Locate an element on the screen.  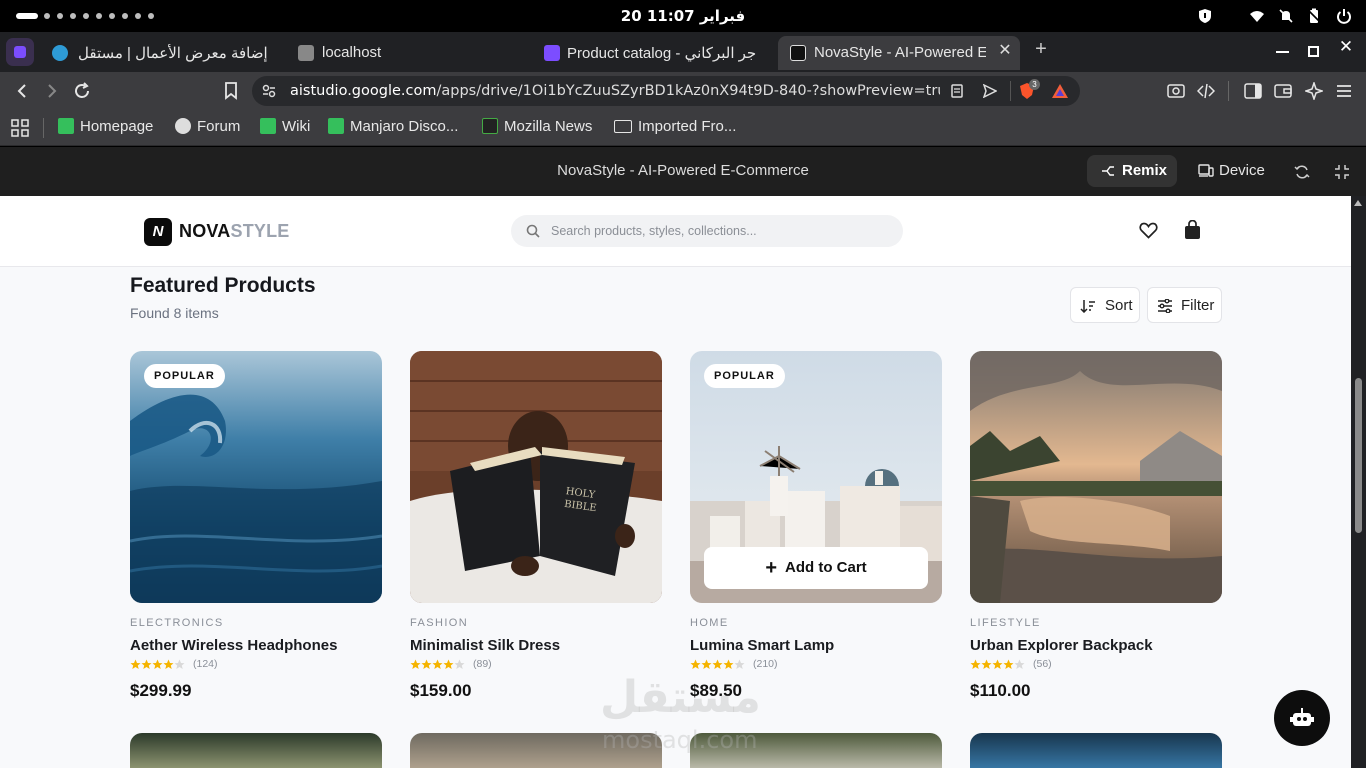
window-minimize-icon is located at coordinates (1282, 52).